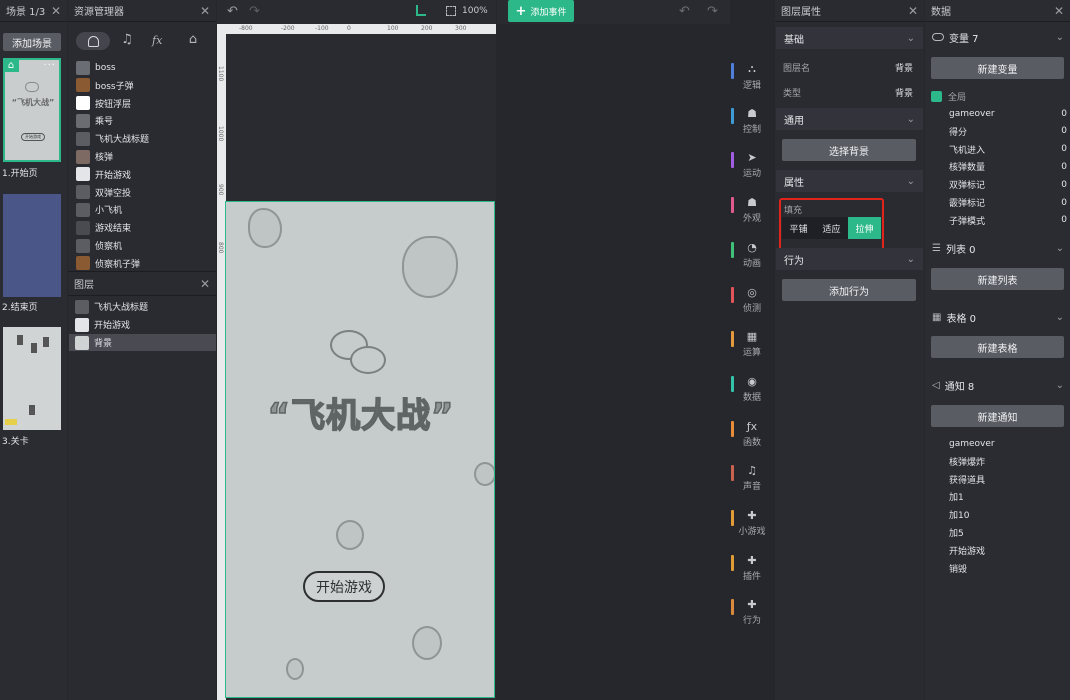 The image size is (1070, 700). Describe the element at coordinates (142, 284) in the screenshot. I see `layers-header: 图层 ✕` at that location.